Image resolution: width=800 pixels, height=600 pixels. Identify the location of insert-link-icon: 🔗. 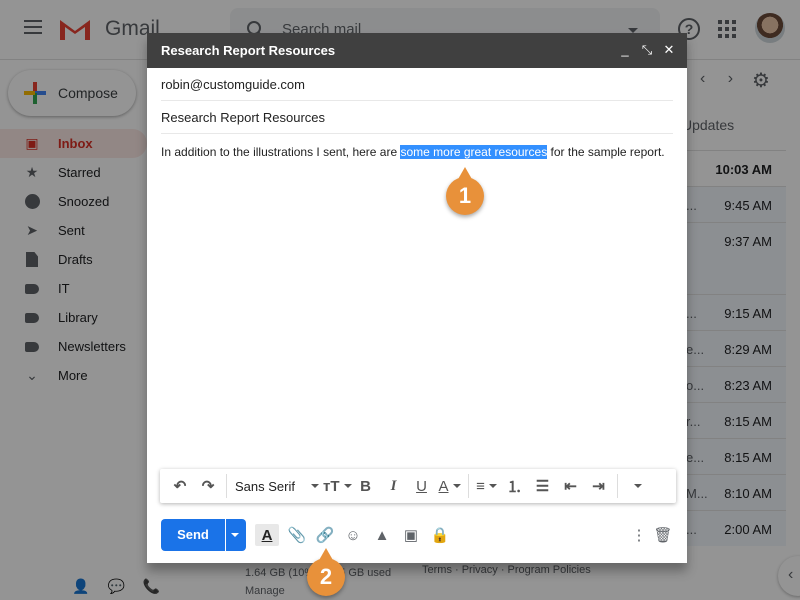
(325, 535).